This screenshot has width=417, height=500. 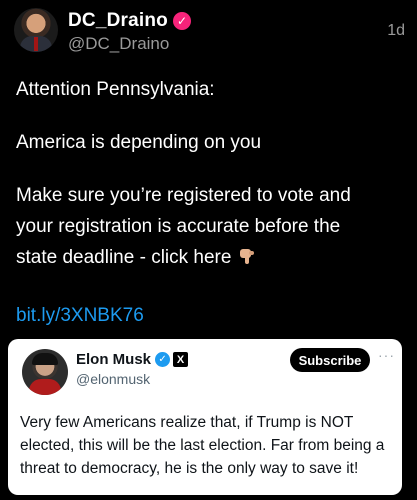 I want to click on post-header: DC_Draino ✓ @DC_Draino 1d, so click(x=209, y=33).